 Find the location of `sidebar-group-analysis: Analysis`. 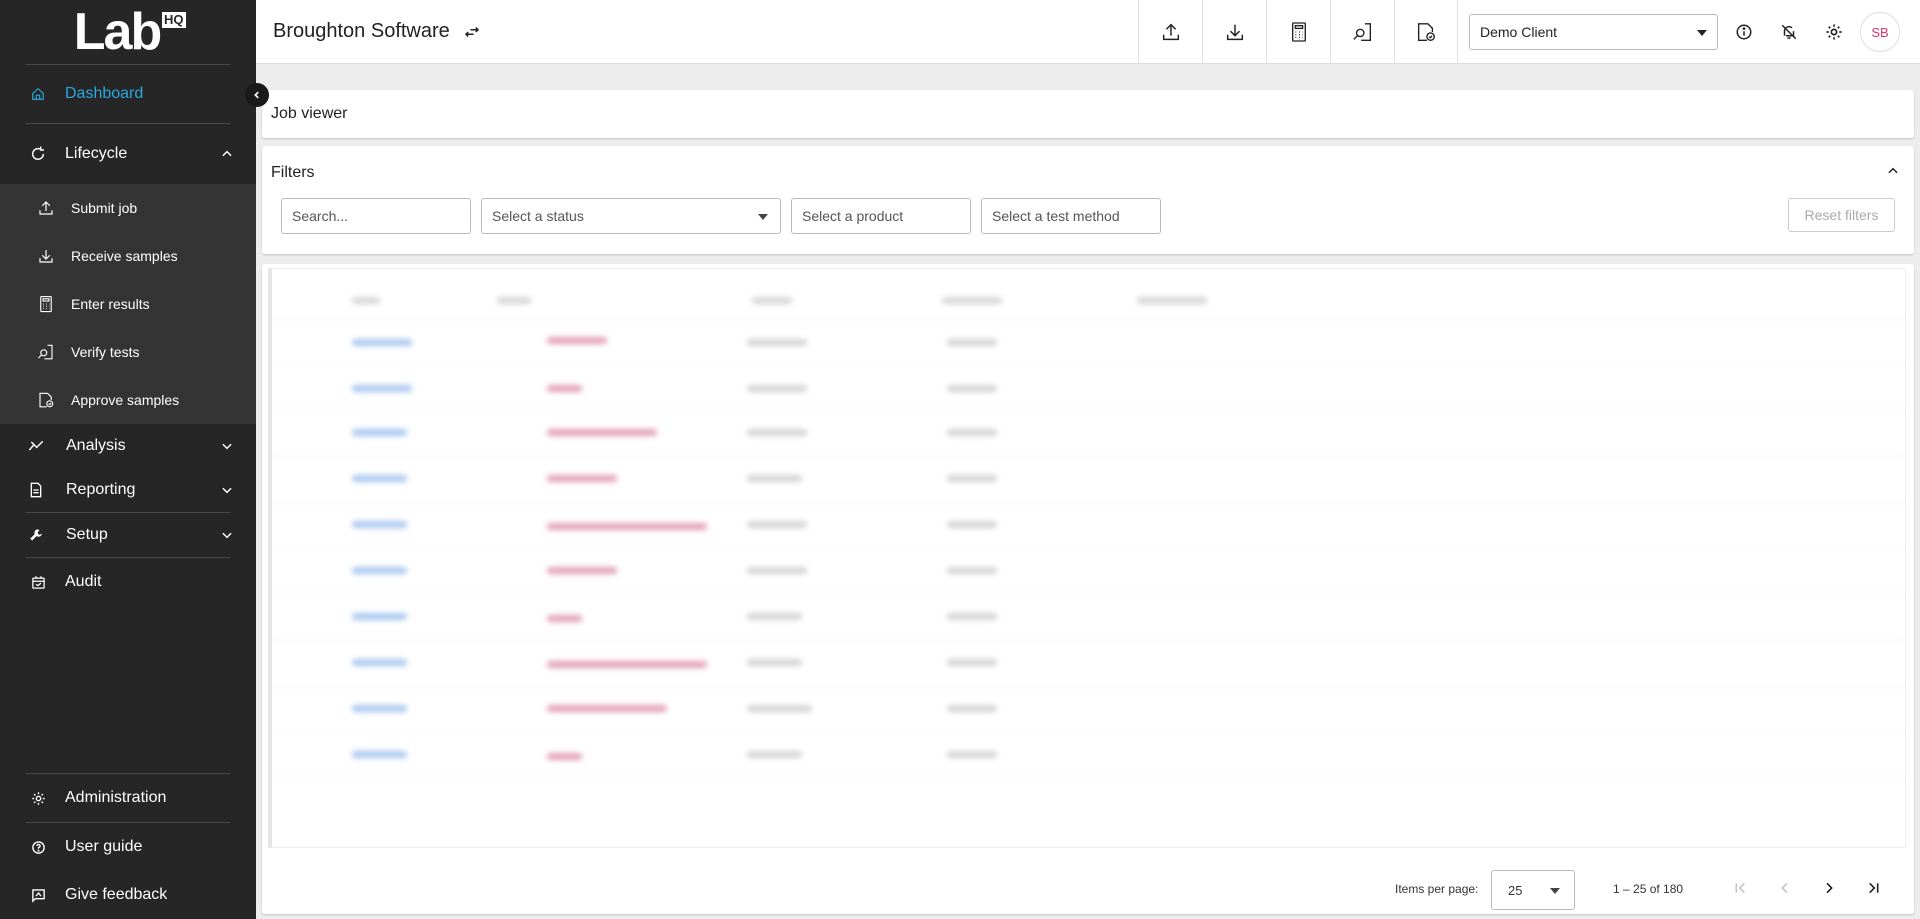

sidebar-group-analysis: Analysis is located at coordinates (128, 446).